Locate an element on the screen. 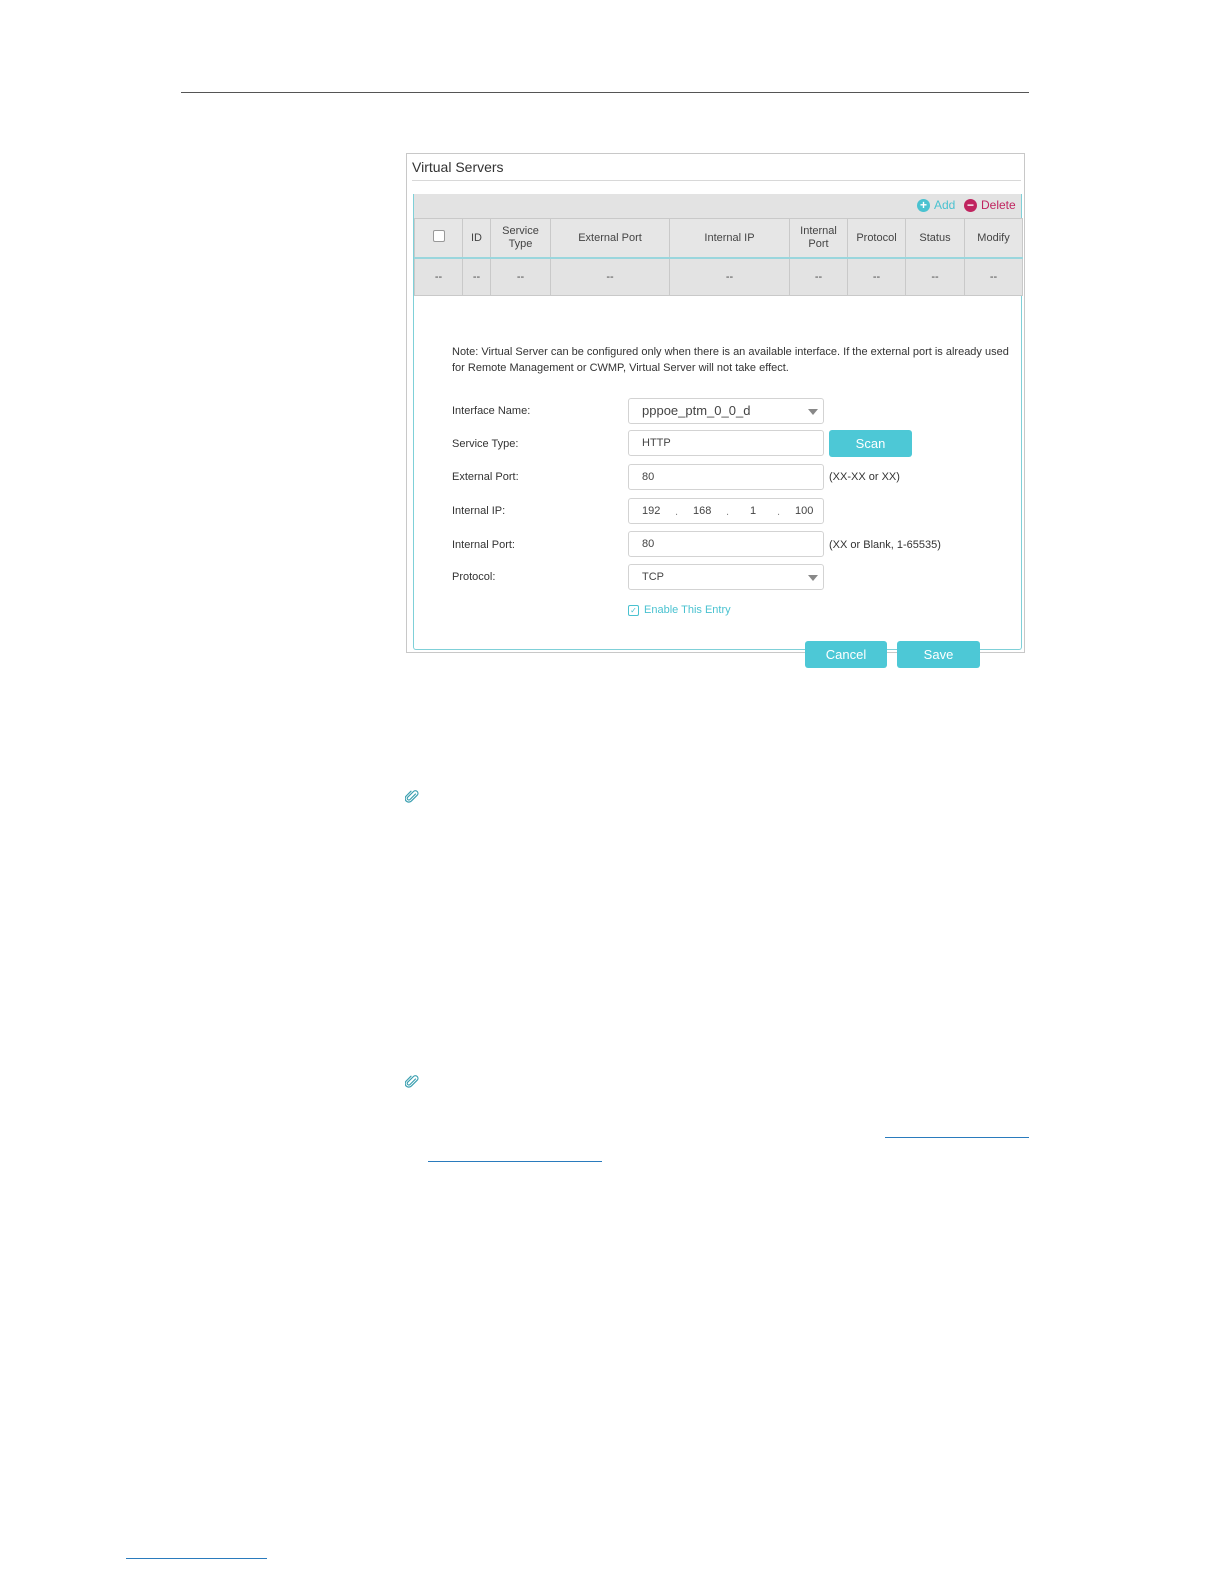 The width and height of the screenshot is (1224, 1584). service-type-label: Service Type: is located at coordinates (485, 444).